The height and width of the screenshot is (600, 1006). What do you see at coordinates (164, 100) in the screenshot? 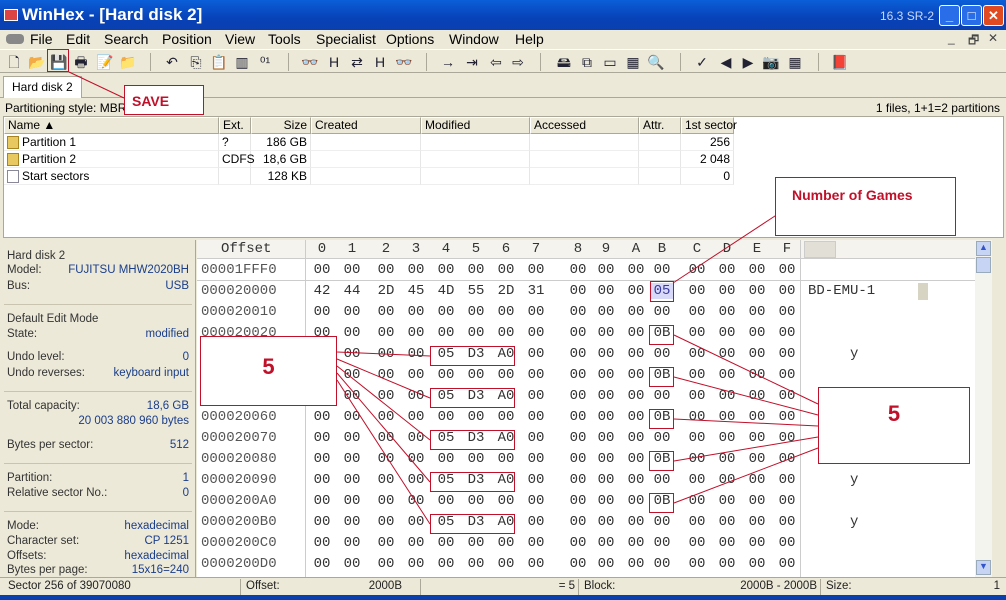
I see `save-annotation: SAVE` at bounding box center [164, 100].